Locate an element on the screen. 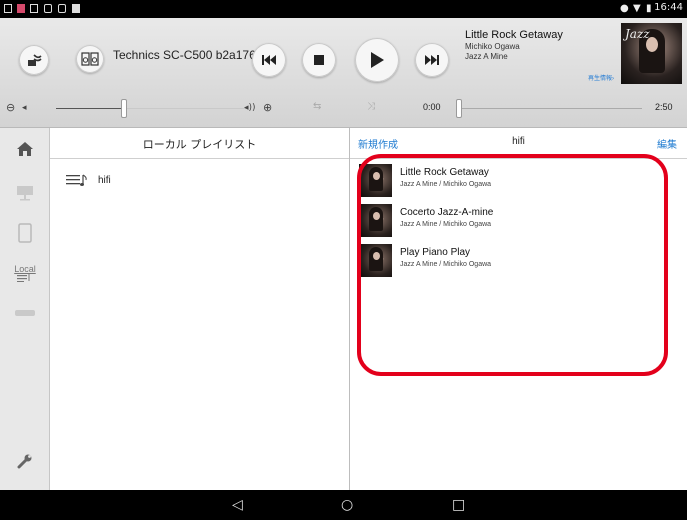  album-art: Jazz is located at coordinates (651, 53).